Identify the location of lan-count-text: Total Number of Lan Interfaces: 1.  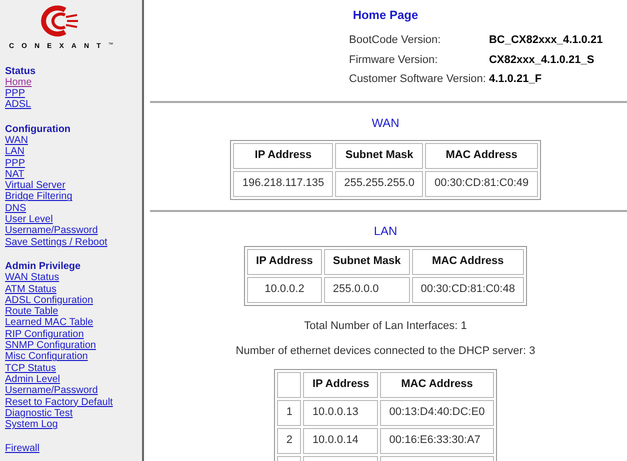
(385, 326).